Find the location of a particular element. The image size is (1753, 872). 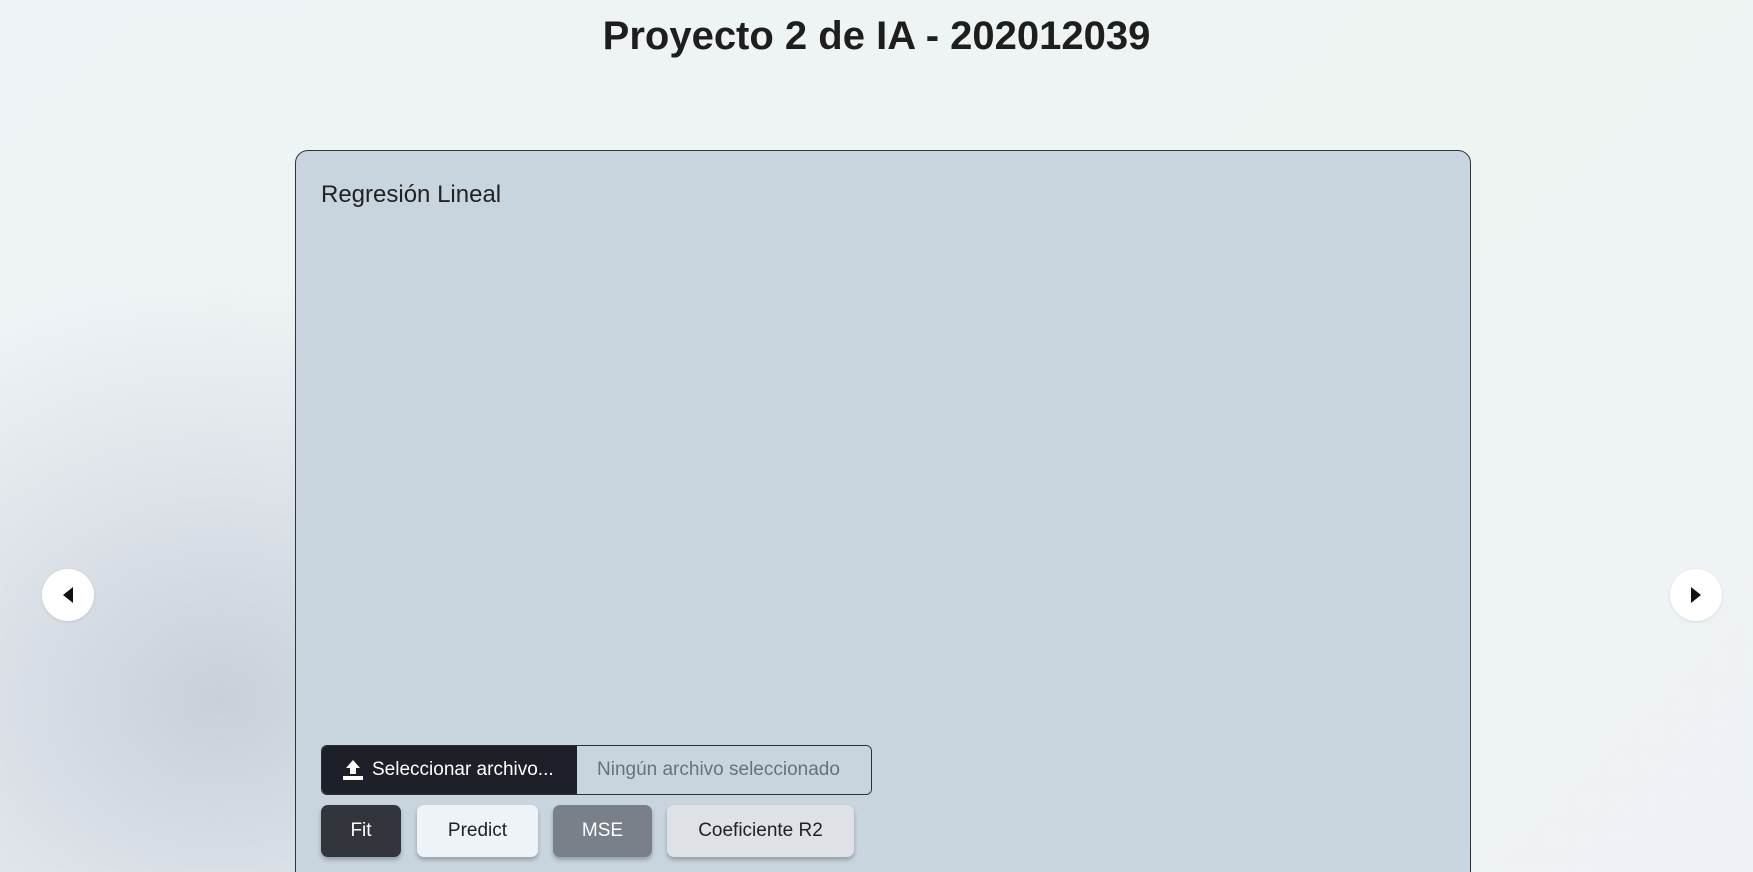

card-title: Regresión Lineal is located at coordinates (411, 194).